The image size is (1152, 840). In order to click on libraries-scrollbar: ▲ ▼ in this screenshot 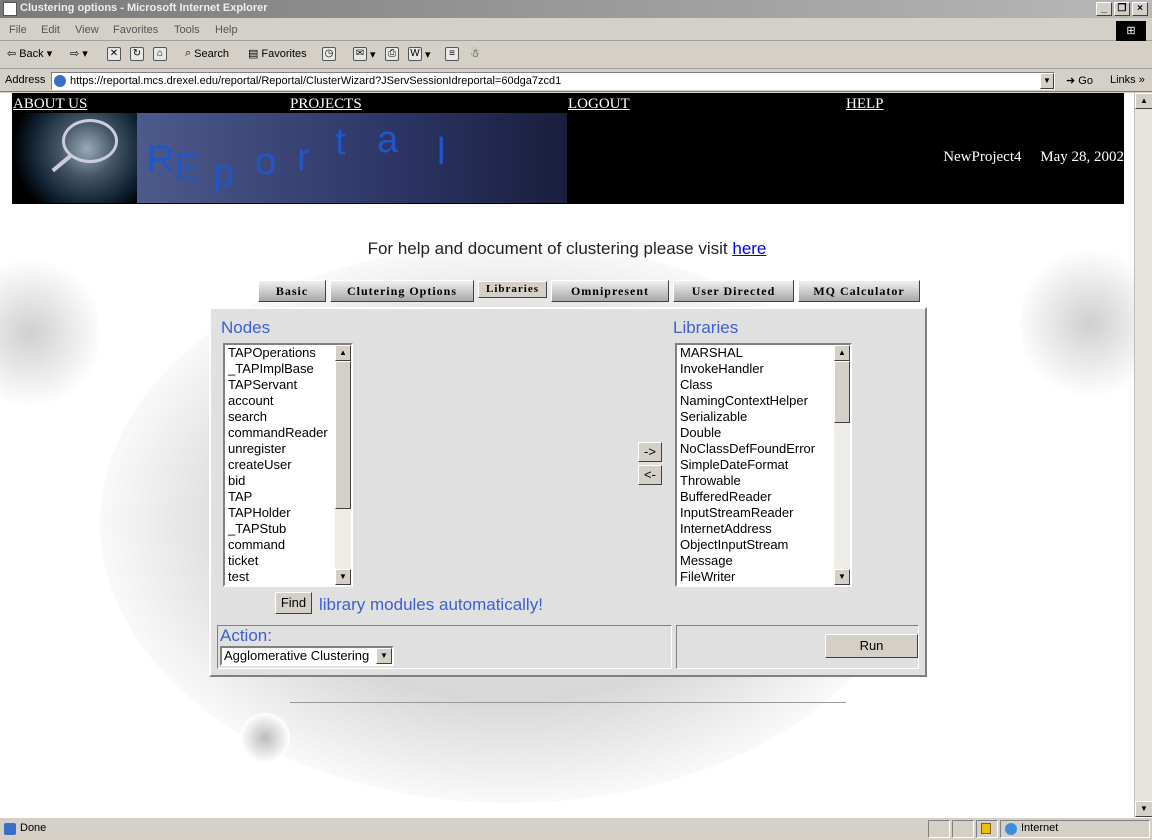, I will do `click(842, 465)`.